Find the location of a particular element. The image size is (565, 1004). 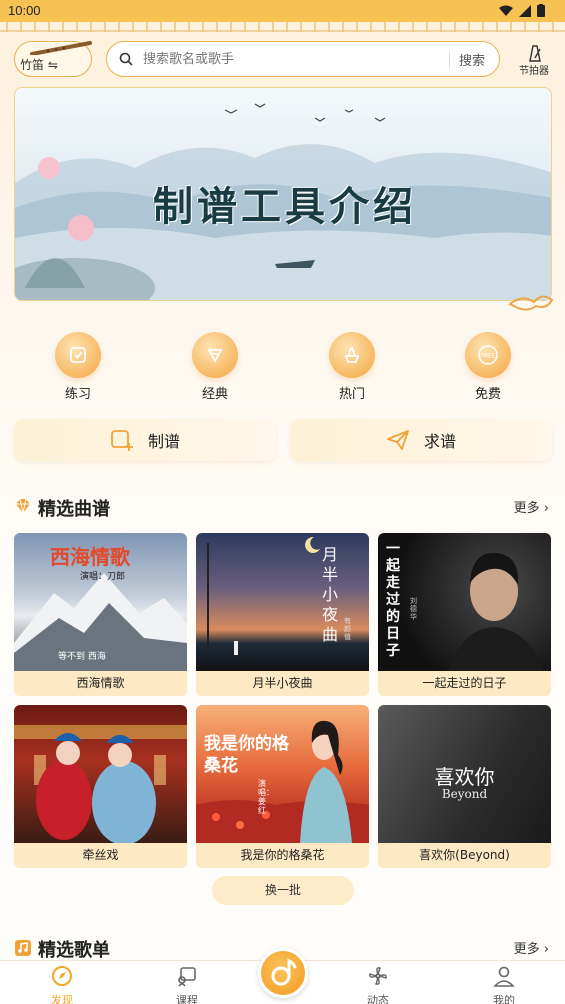

free-badge: FREE is located at coordinates (487, 356).